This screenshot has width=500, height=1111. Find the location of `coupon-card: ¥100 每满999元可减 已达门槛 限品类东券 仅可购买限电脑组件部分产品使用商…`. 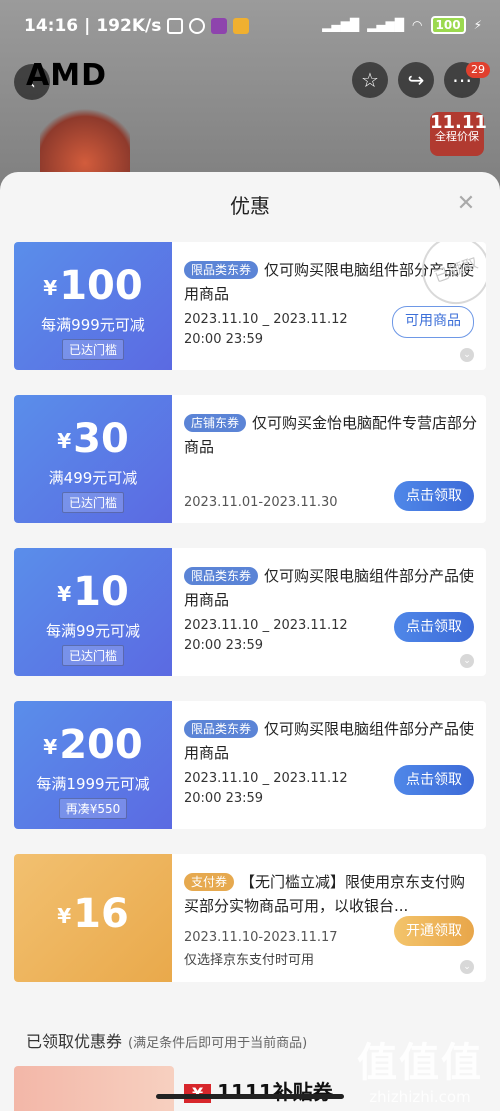

coupon-card: ¥100 每满999元可减 已达门槛 限品类东券 仅可购买限电脑组件部分产品使用商… is located at coordinates (250, 306).